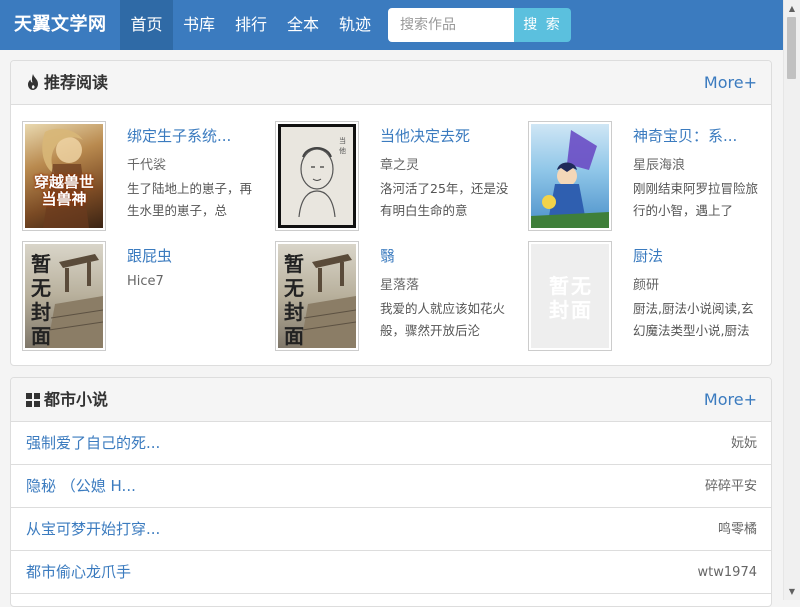 This screenshot has height=607, width=800. I want to click on grid-icon, so click(33, 401).